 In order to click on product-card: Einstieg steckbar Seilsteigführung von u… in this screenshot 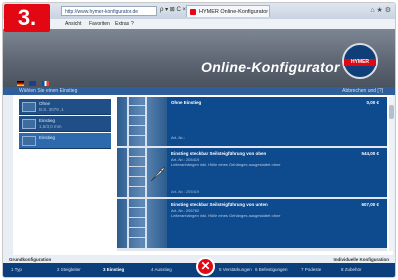, I will do `click(252, 224)`.